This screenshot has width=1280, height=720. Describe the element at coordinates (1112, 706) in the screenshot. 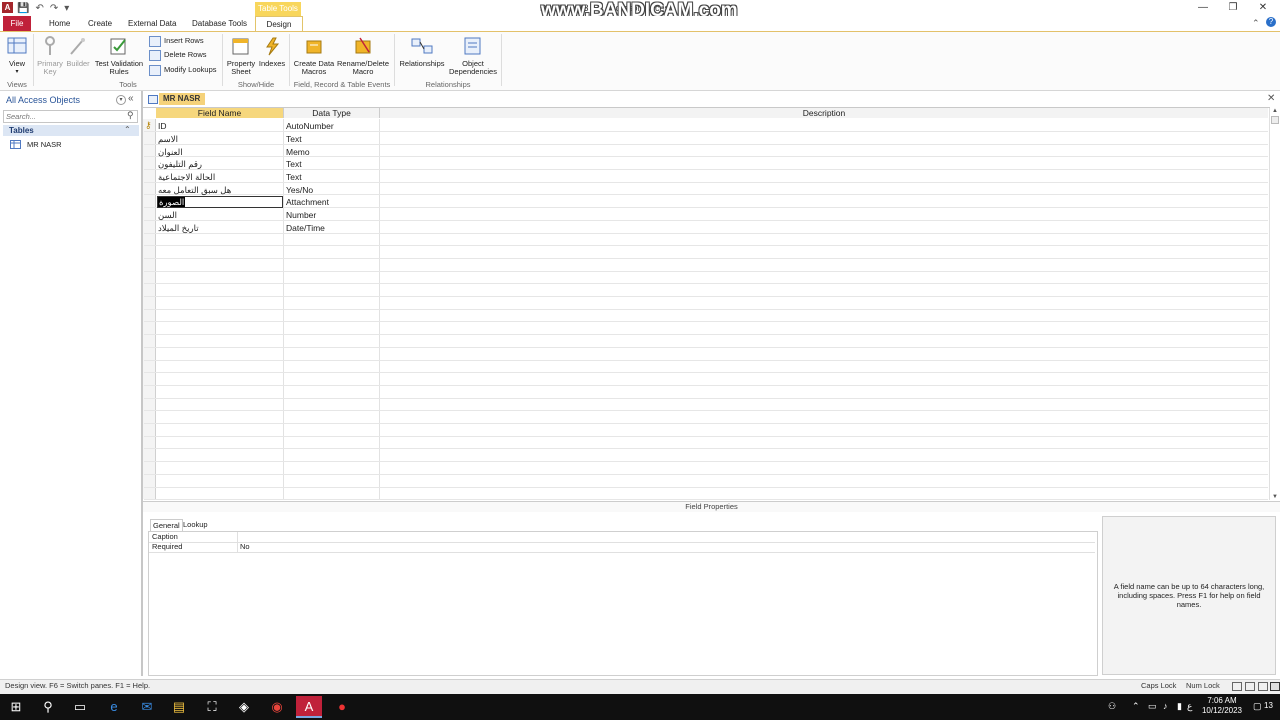

I see `people-icon: ⚇` at that location.